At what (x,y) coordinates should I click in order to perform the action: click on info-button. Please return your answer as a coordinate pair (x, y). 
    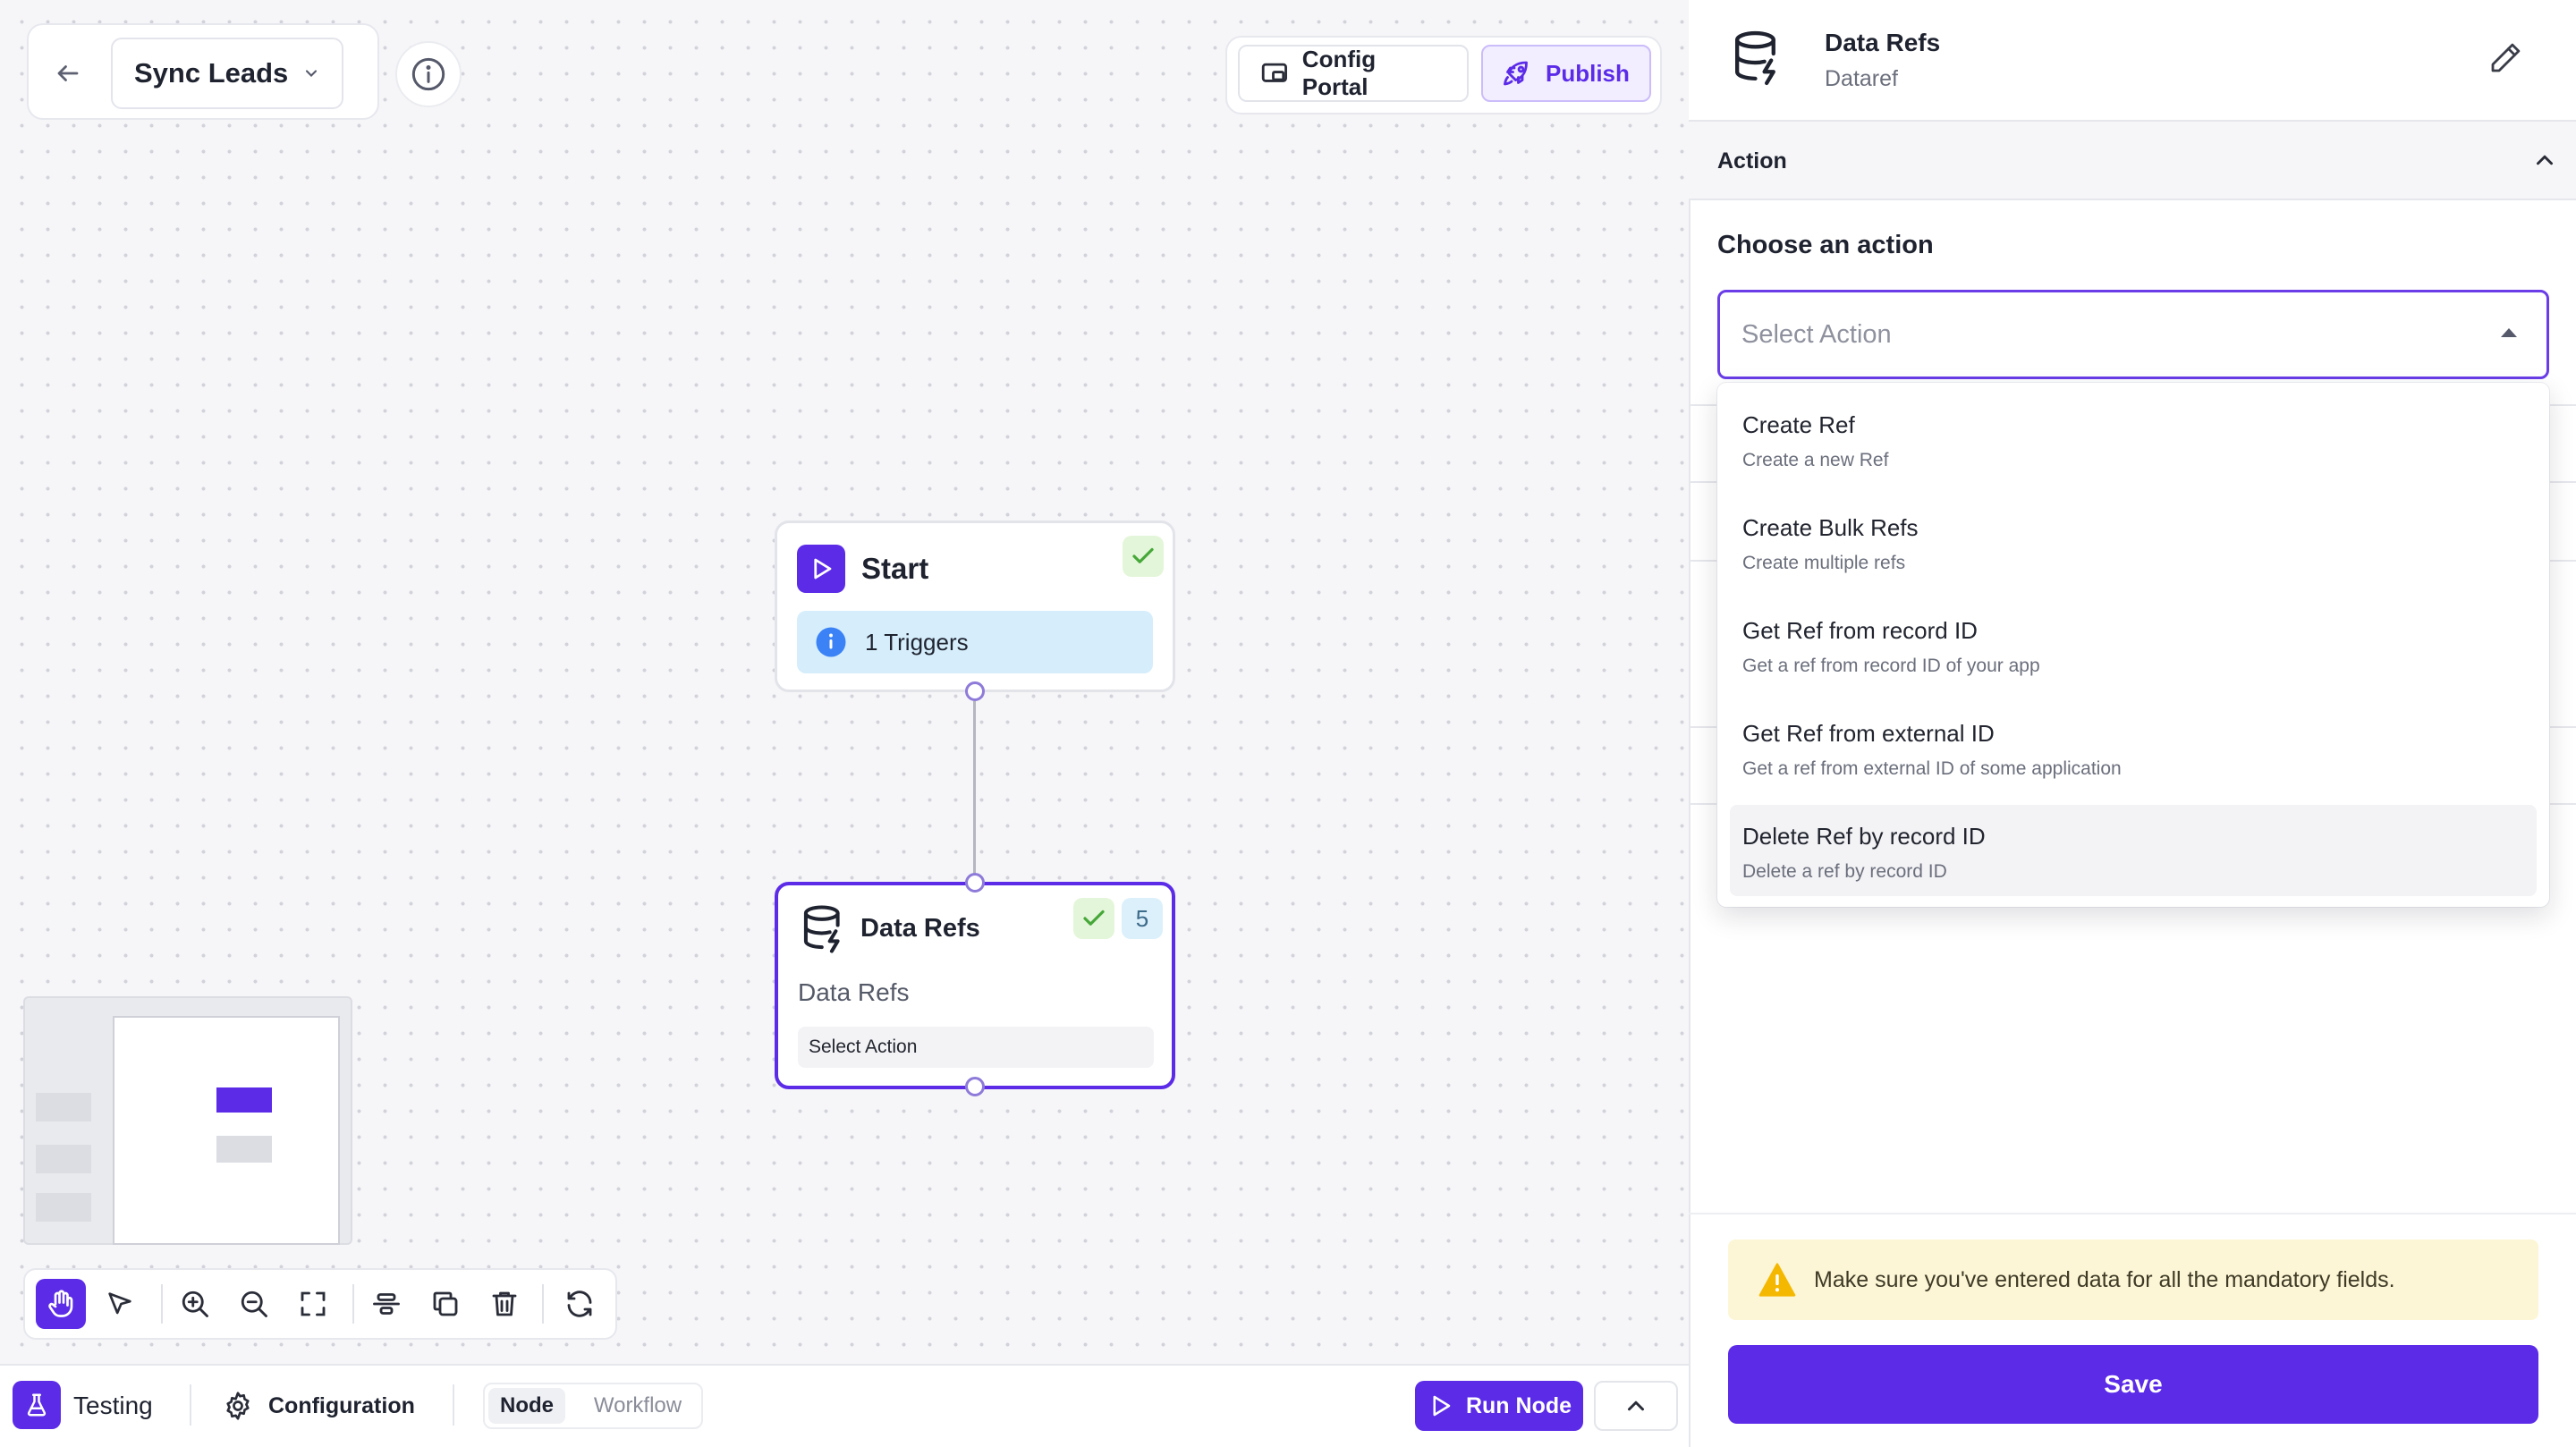
    Looking at the image, I should click on (428, 74).